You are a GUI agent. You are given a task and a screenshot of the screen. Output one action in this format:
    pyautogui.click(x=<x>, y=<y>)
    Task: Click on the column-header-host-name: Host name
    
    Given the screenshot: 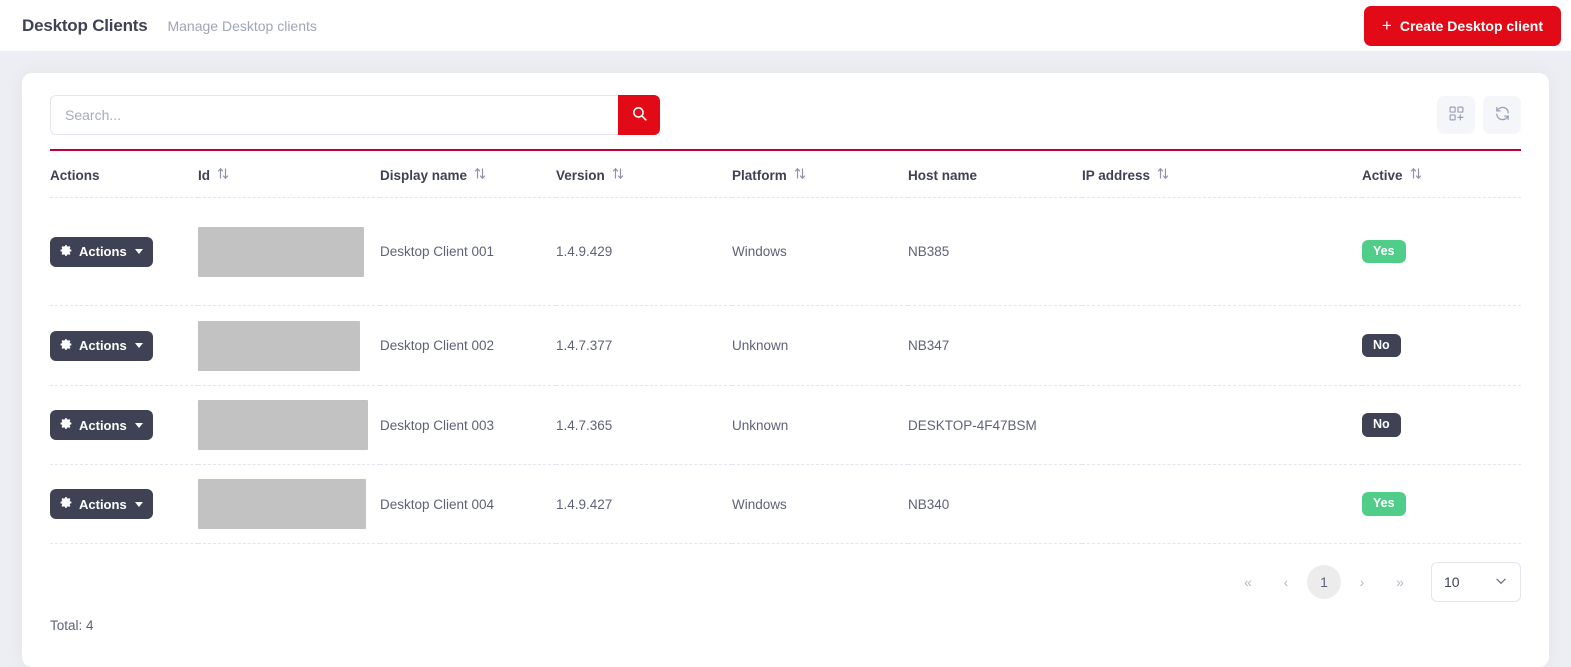 What is the action you would take?
    pyautogui.click(x=995, y=174)
    